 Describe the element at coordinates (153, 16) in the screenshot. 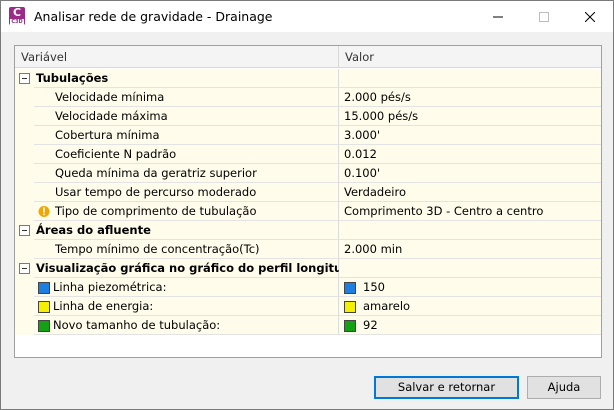

I see `window-title: Analisar rede de gravidade - Drainage` at that location.